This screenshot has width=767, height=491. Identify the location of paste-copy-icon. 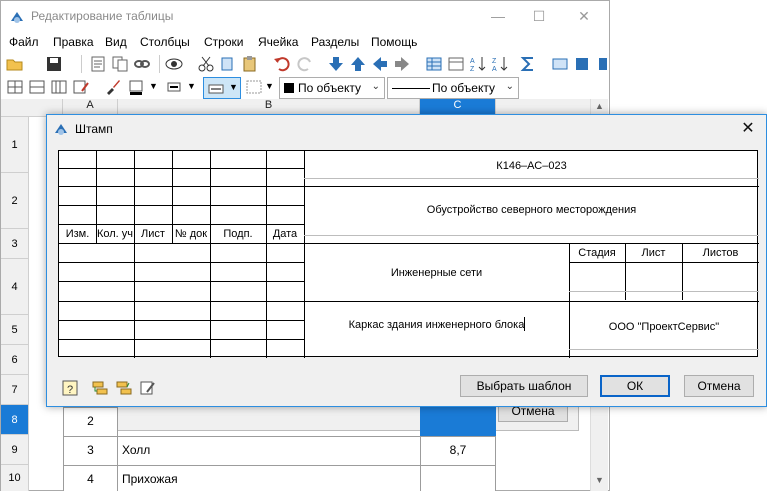
(228, 64).